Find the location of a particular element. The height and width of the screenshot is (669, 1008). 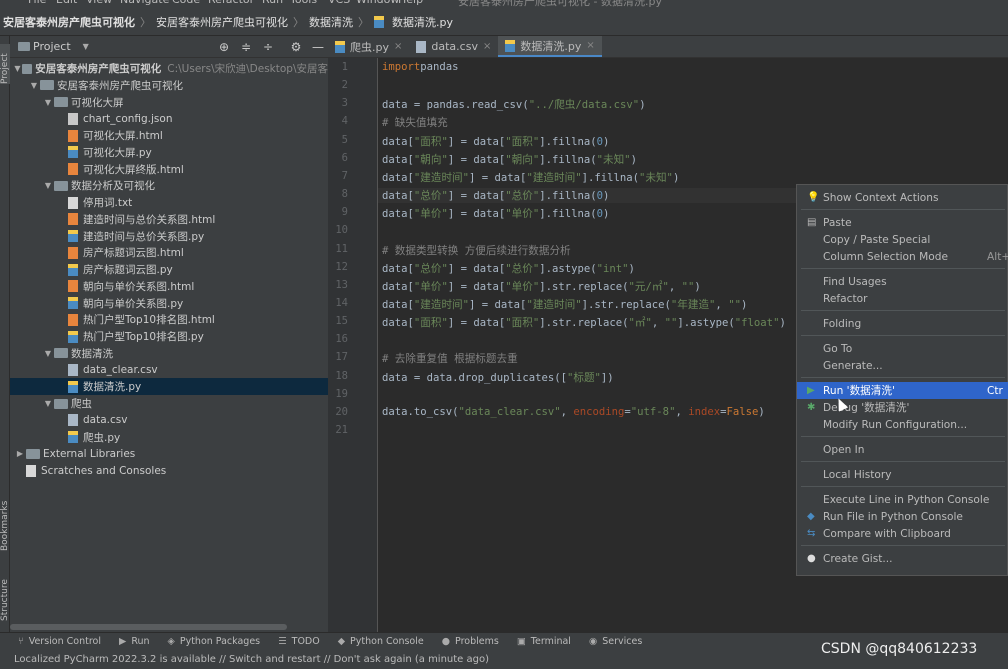

tree-item: ▼ 爬虫 is located at coordinates (169, 403).